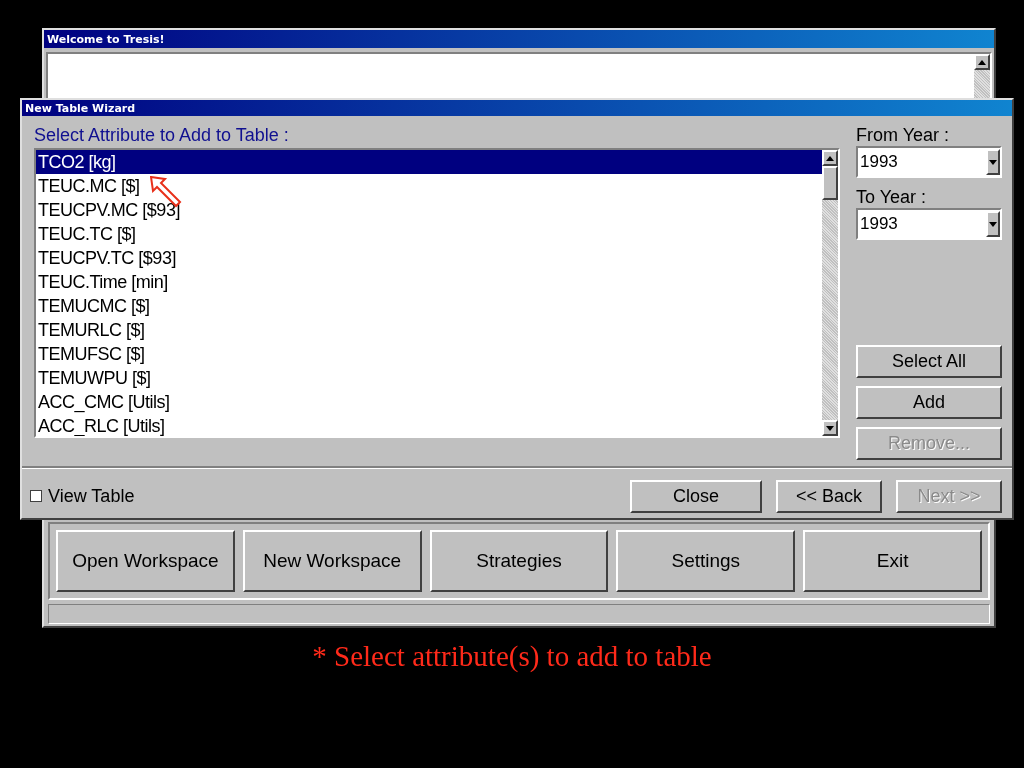 This screenshot has height=768, width=1024. What do you see at coordinates (162, 135) in the screenshot?
I see `list-label: Select Attribute to Add to Table :` at bounding box center [162, 135].